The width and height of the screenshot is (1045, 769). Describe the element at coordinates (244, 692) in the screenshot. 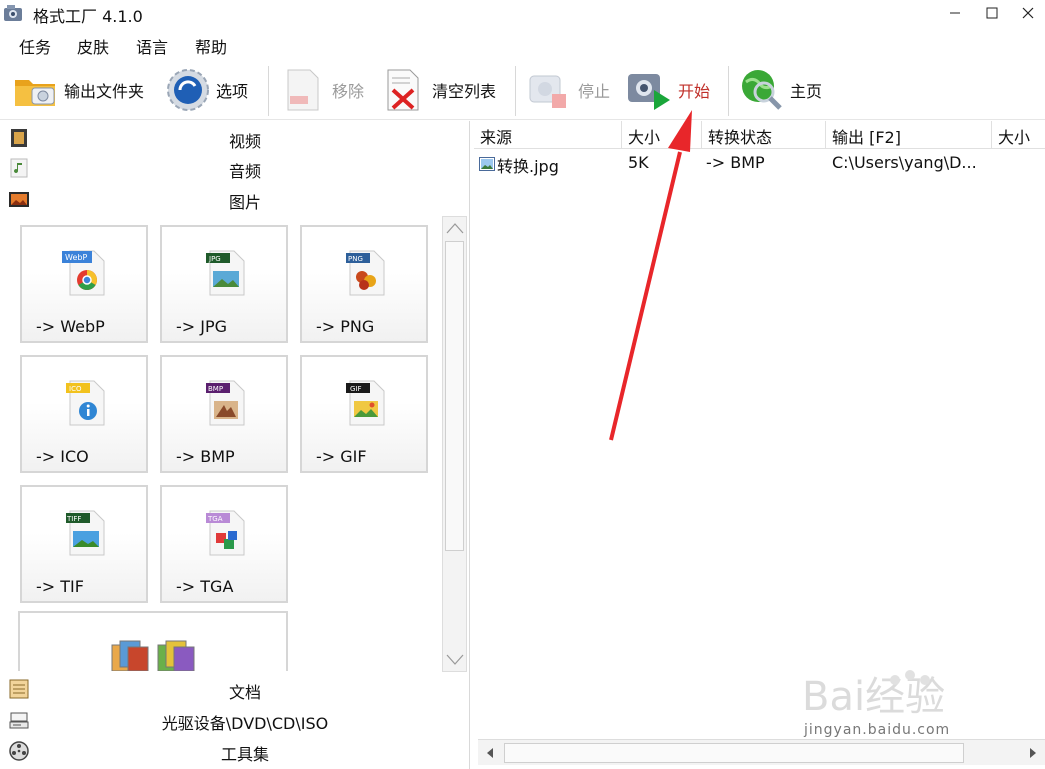

I see `category-document-label: 文档` at that location.